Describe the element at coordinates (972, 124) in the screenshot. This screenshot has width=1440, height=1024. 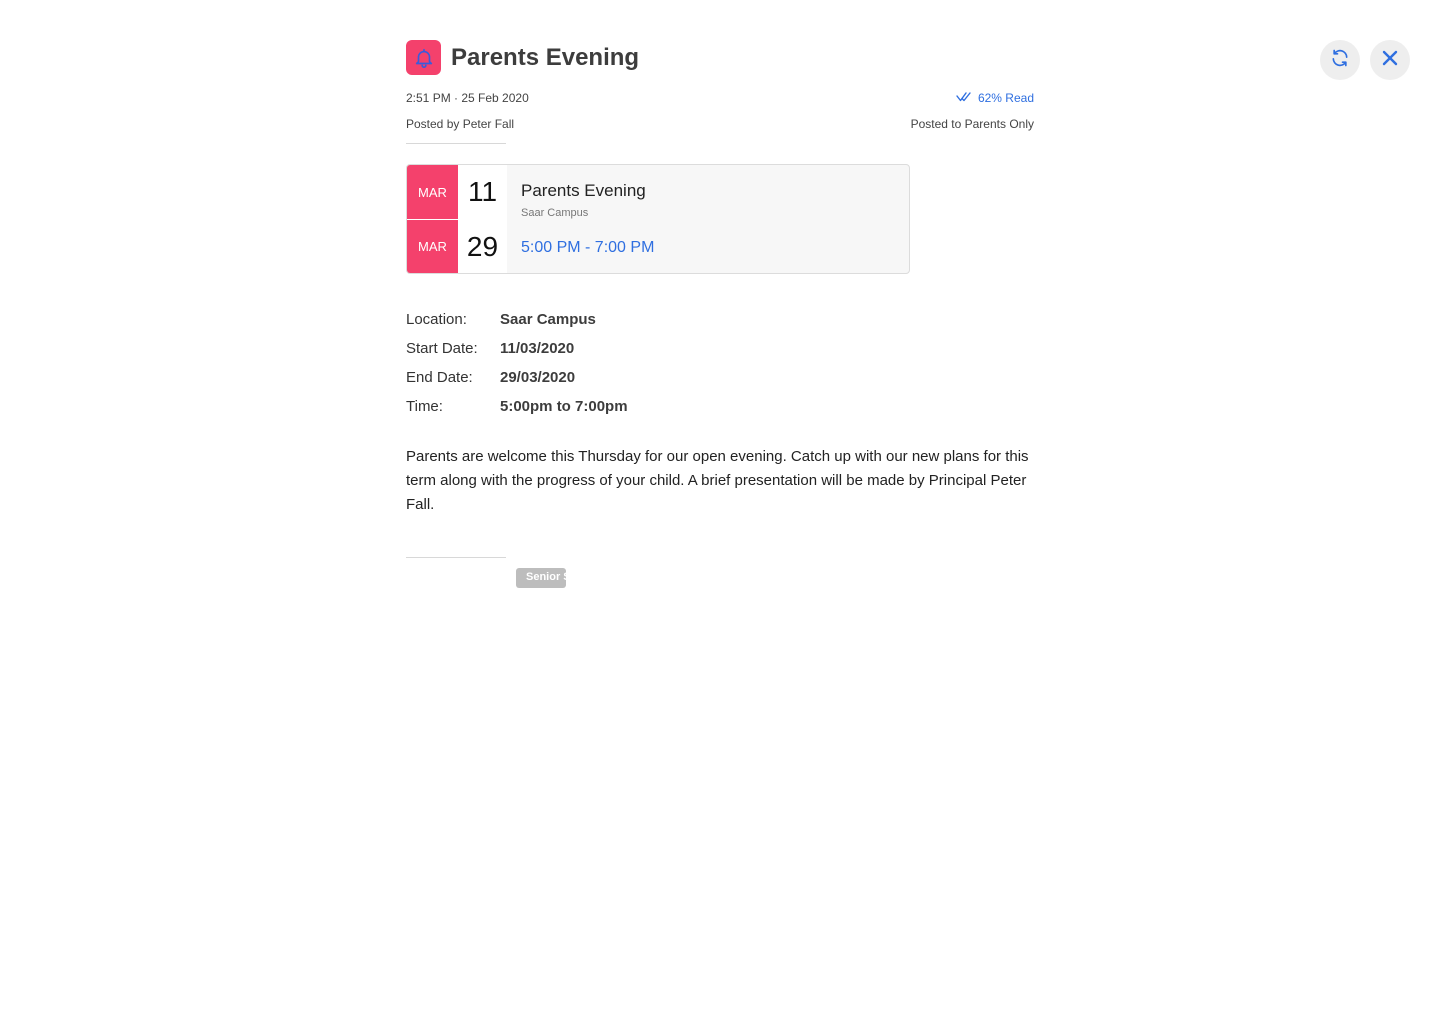
I see `post-audience: Posted to Parents Only` at that location.